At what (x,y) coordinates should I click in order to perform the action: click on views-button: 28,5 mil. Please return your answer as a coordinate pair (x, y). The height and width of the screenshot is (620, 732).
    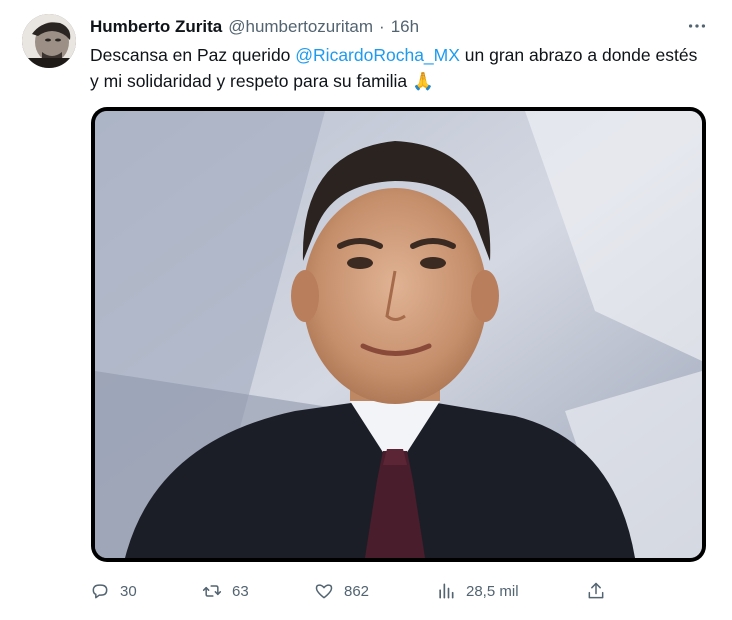
    Looking at the image, I should click on (477, 591).